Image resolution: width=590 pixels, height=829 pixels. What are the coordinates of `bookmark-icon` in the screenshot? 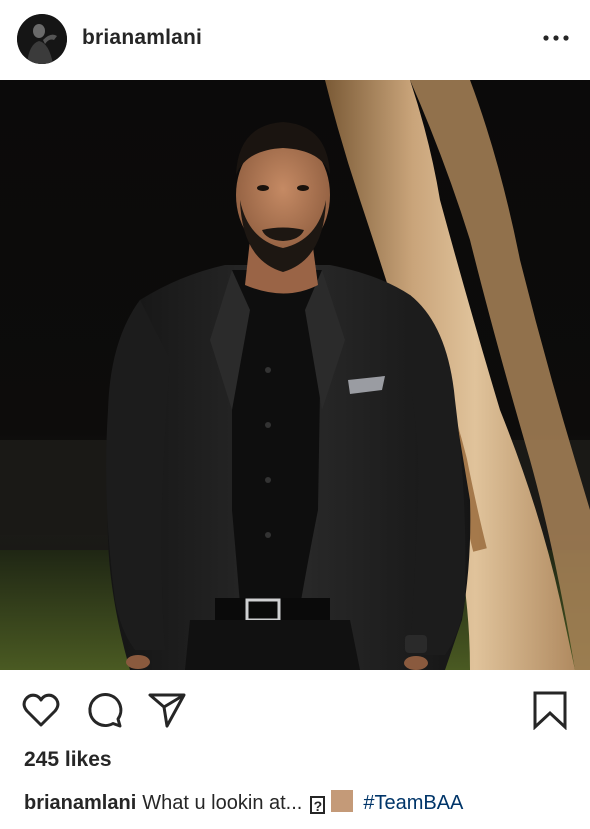 It's located at (550, 710).